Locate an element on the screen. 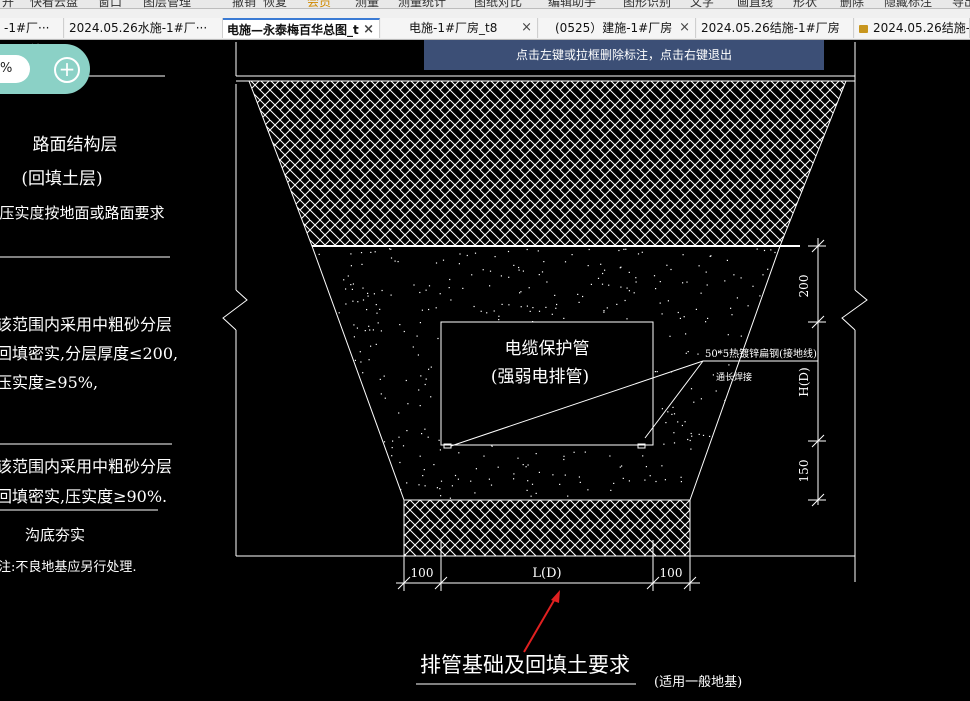 The height and width of the screenshot is (701, 970). red-annotation-arrow is located at coordinates (541, 621).